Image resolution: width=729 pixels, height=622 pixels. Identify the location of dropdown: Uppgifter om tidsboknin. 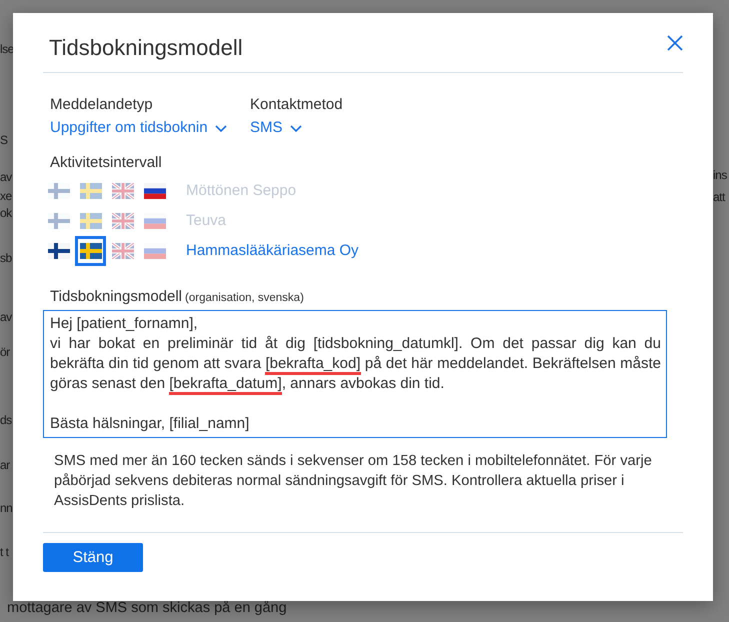
(138, 128).